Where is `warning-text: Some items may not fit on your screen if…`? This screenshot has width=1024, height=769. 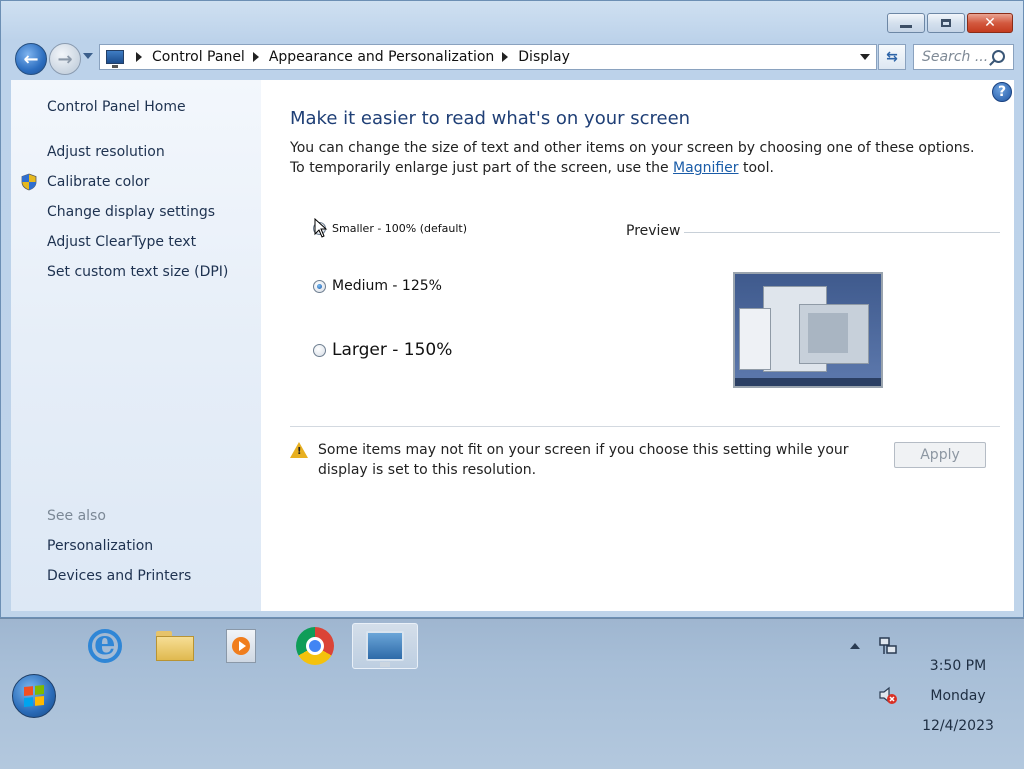 warning-text: Some items may not fit on your screen if… is located at coordinates (583, 460).